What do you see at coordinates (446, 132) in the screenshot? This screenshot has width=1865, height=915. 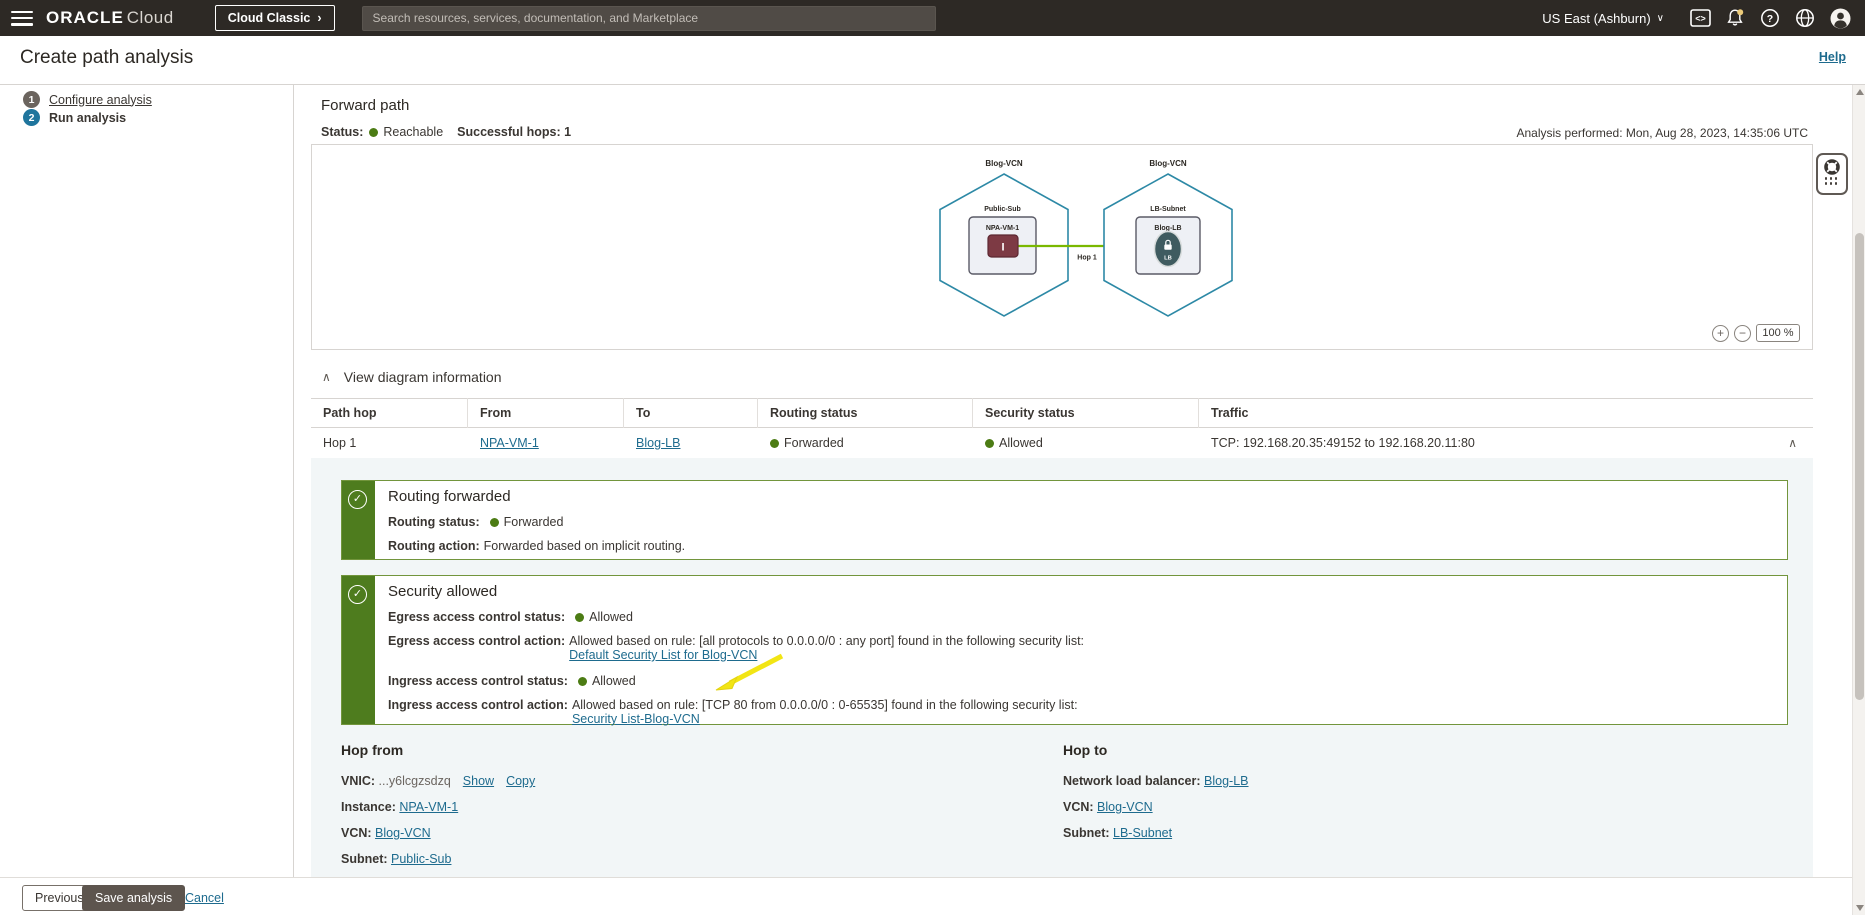 I see `status-row: Status: Reachable Successful hops: 1` at bounding box center [446, 132].